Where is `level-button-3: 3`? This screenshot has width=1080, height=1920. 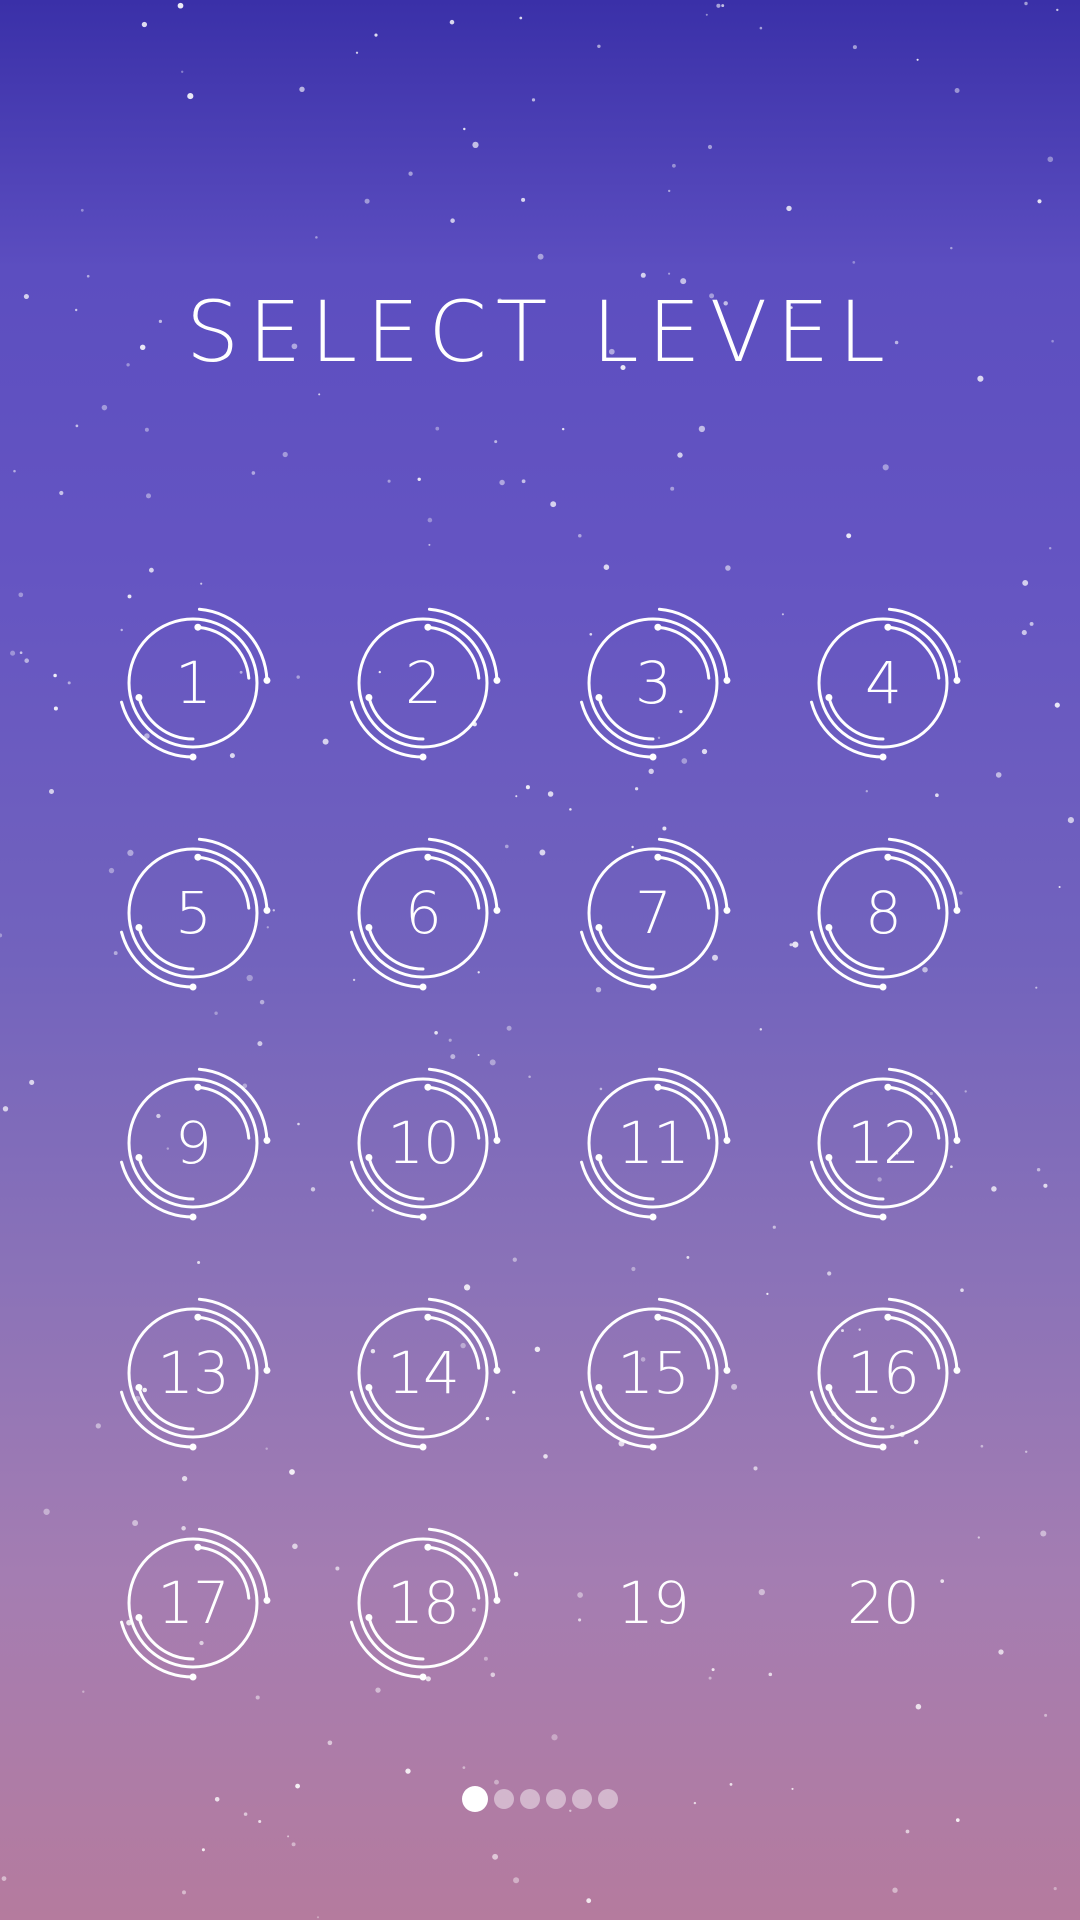 level-button-3: 3 is located at coordinates (653, 683).